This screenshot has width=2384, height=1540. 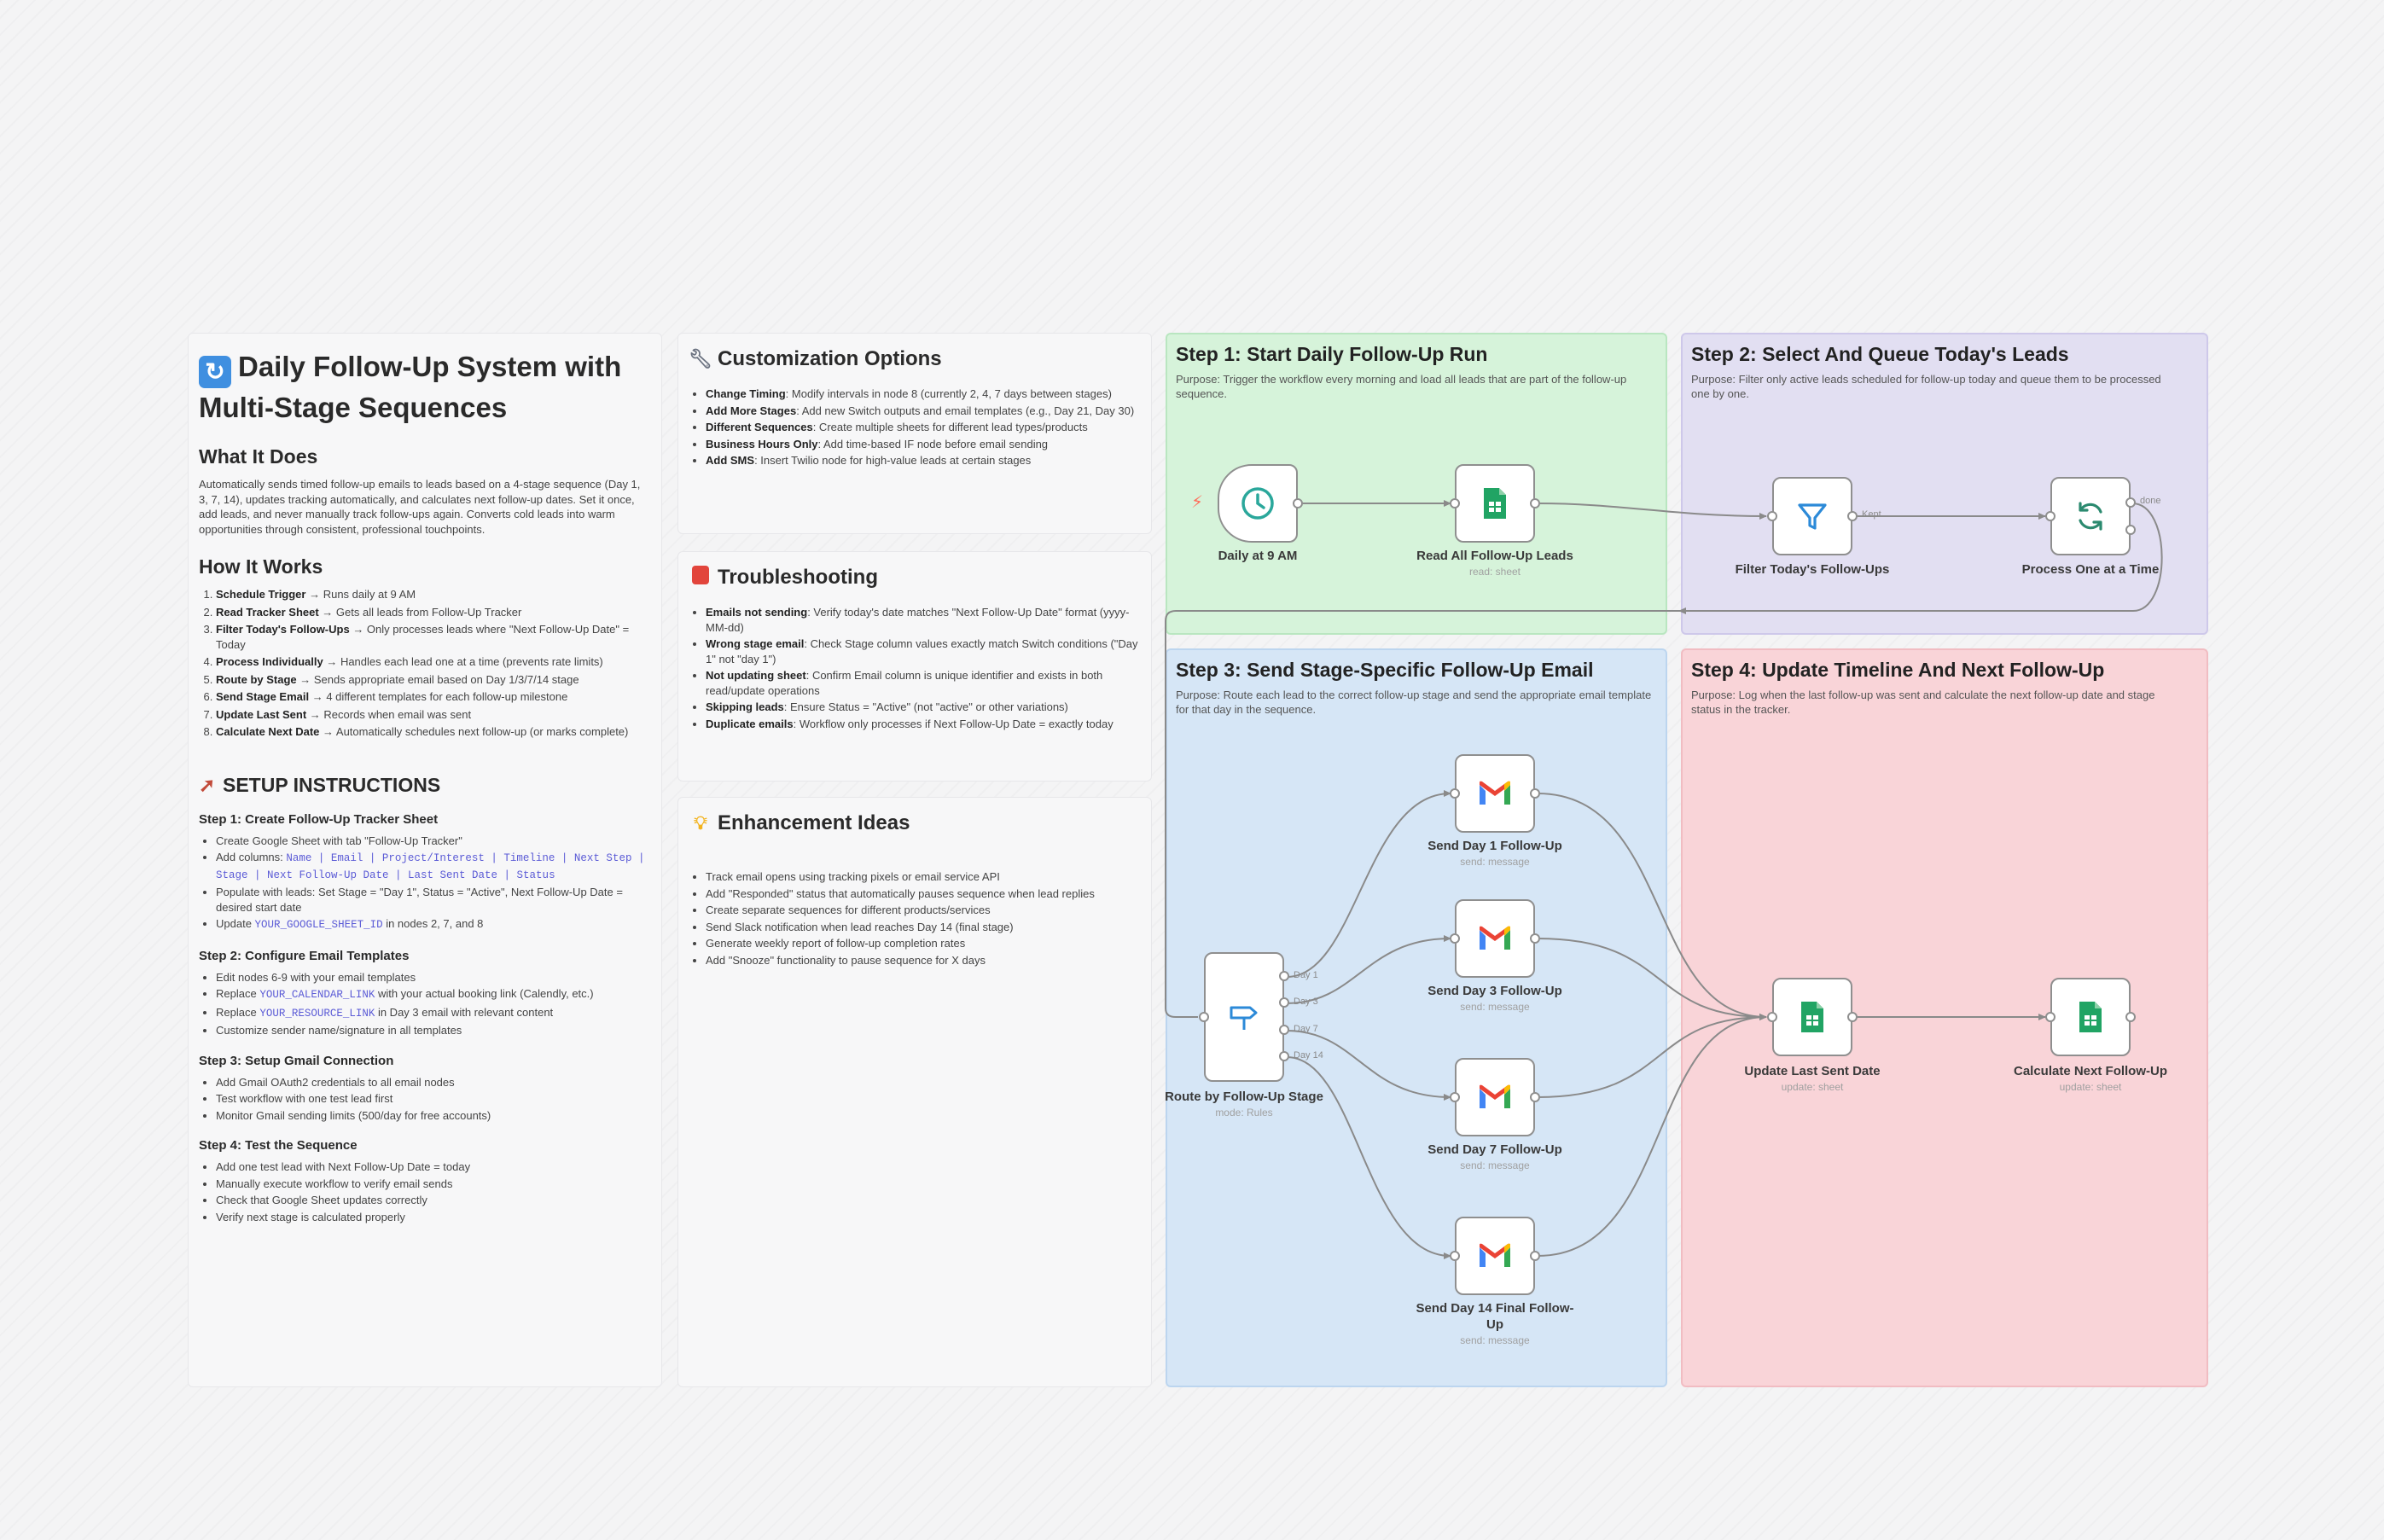 I want to click on route-output-label-day3: Day 3, so click(x=1306, y=1002).